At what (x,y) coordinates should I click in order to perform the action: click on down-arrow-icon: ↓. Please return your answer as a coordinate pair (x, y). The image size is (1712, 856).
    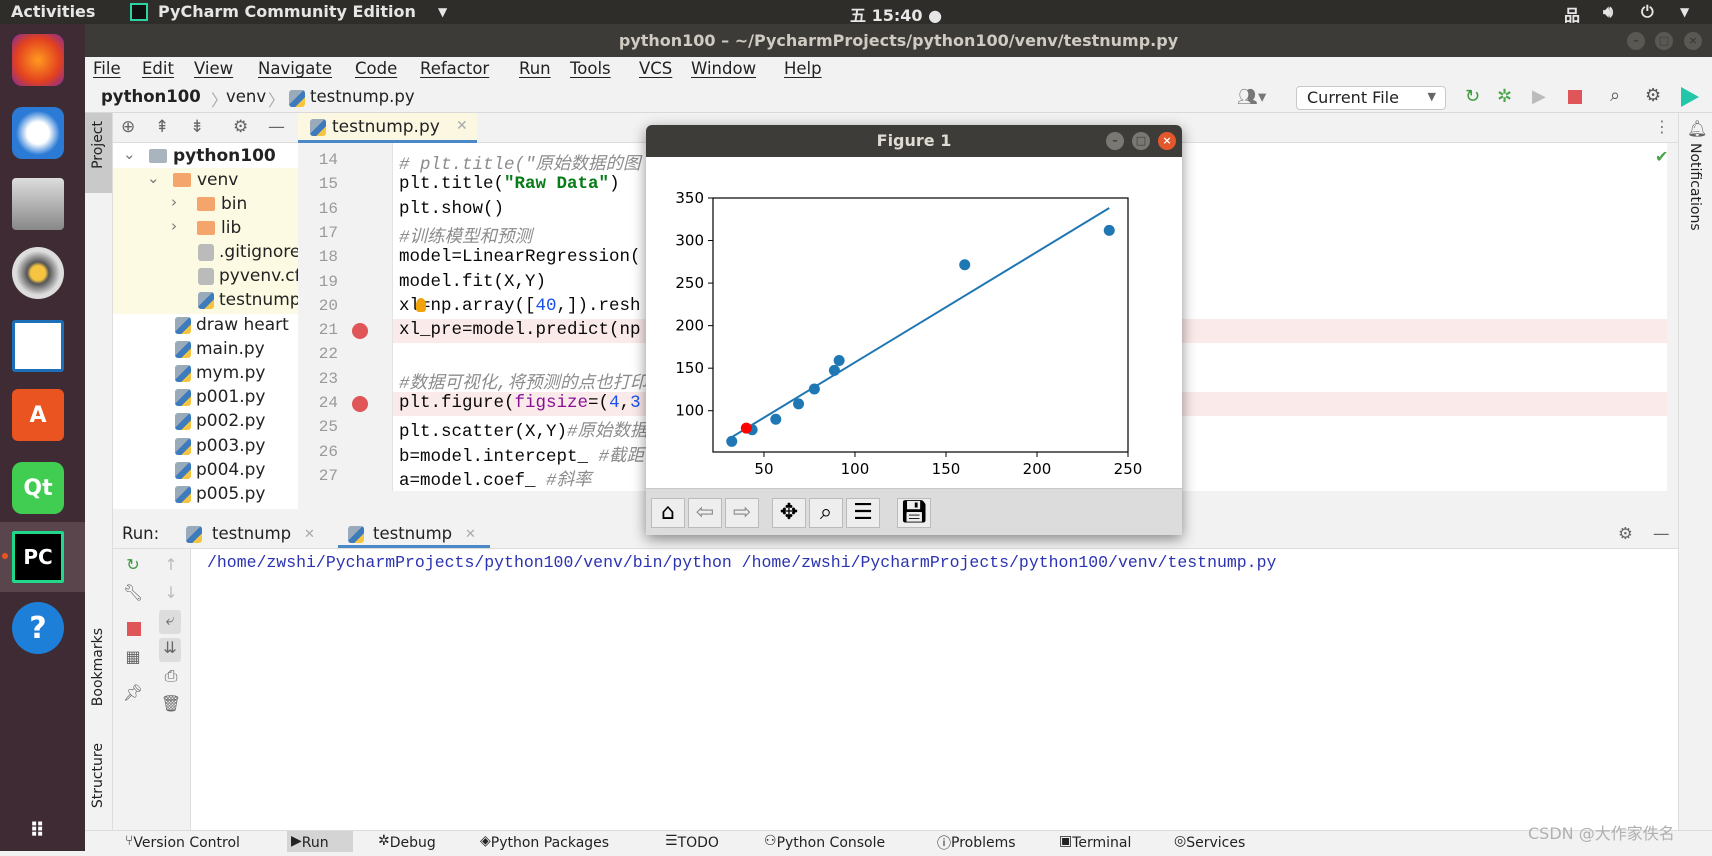
    Looking at the image, I should click on (171, 592).